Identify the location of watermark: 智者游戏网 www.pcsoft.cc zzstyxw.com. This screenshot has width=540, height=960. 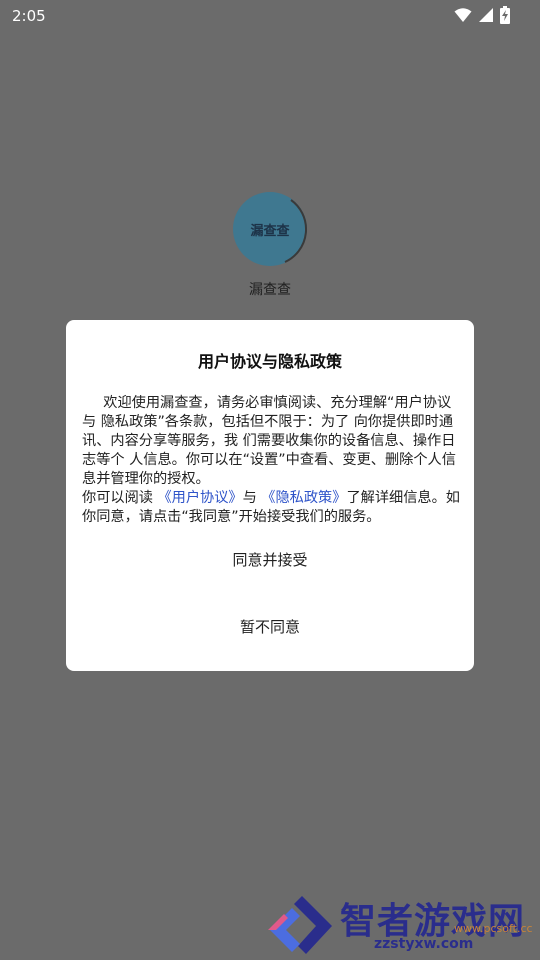
(398, 924).